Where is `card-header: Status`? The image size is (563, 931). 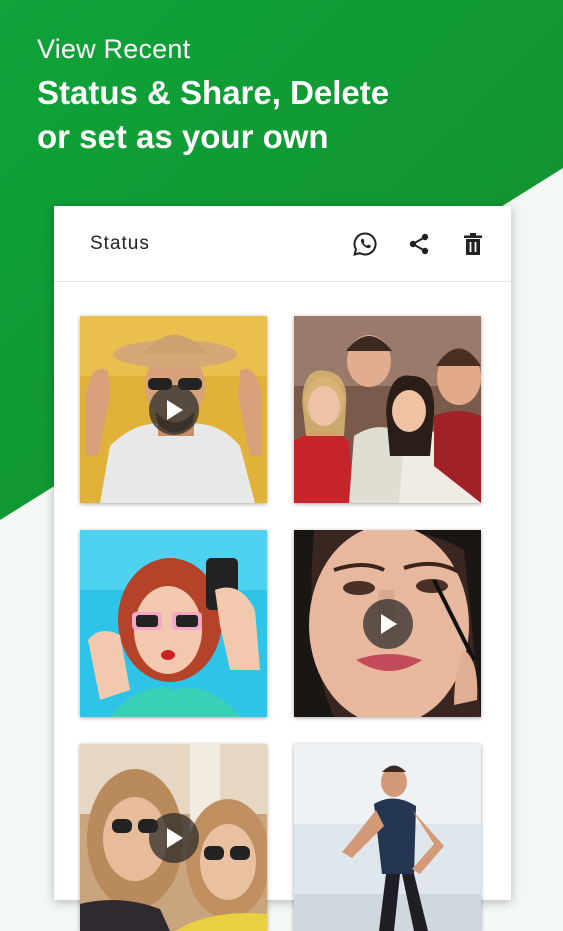 card-header: Status is located at coordinates (282, 244).